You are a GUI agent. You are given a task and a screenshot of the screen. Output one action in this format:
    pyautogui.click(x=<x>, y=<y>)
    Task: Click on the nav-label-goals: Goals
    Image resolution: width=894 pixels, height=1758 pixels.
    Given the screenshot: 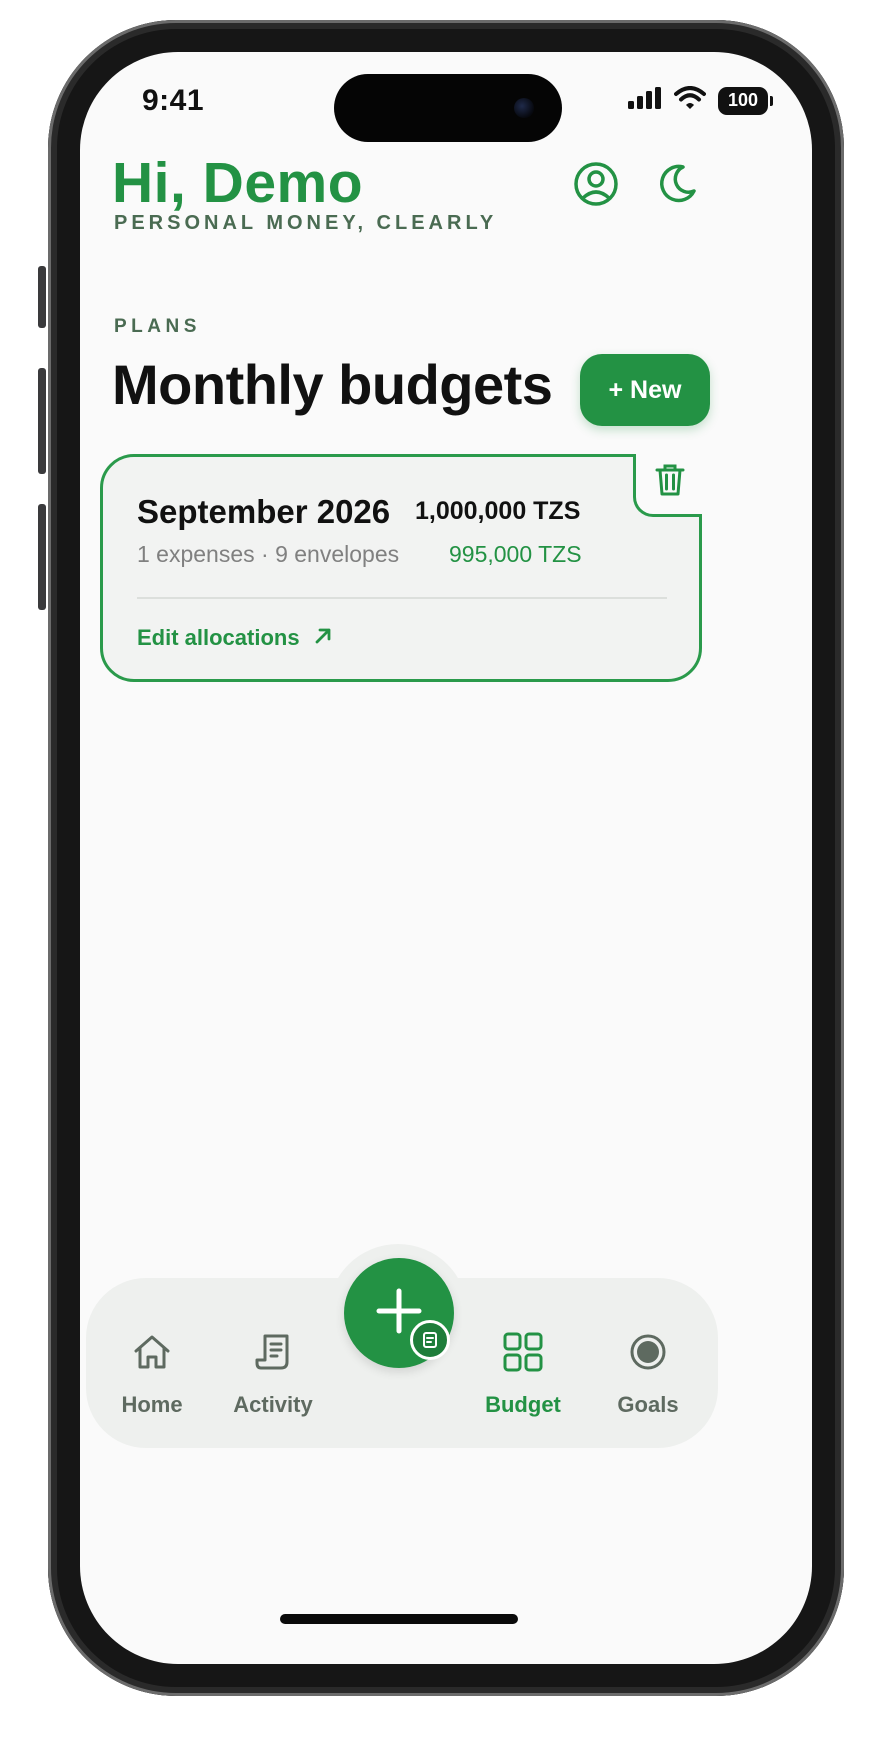 What is the action you would take?
    pyautogui.click(x=648, y=1404)
    